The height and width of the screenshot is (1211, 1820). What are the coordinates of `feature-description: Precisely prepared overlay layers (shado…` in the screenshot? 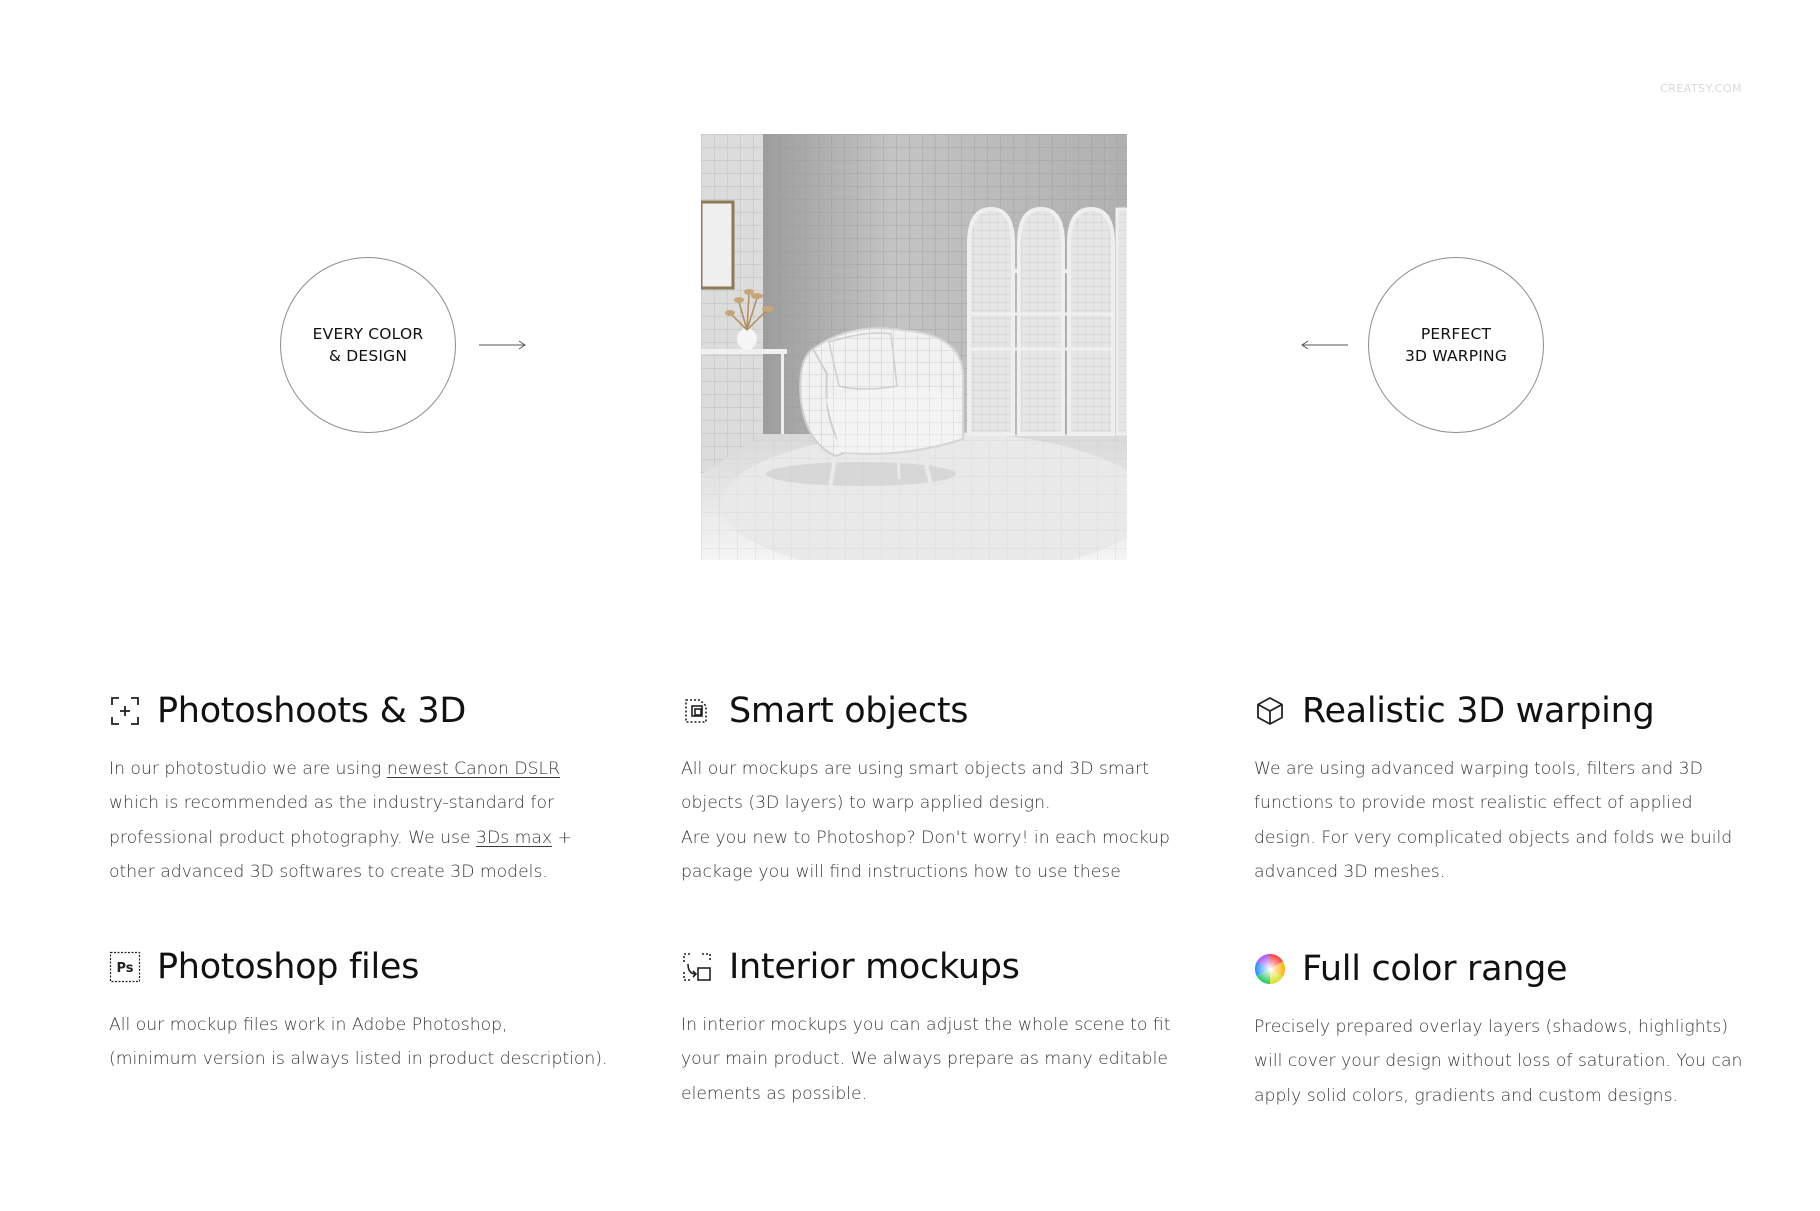 It's located at (1514, 1061).